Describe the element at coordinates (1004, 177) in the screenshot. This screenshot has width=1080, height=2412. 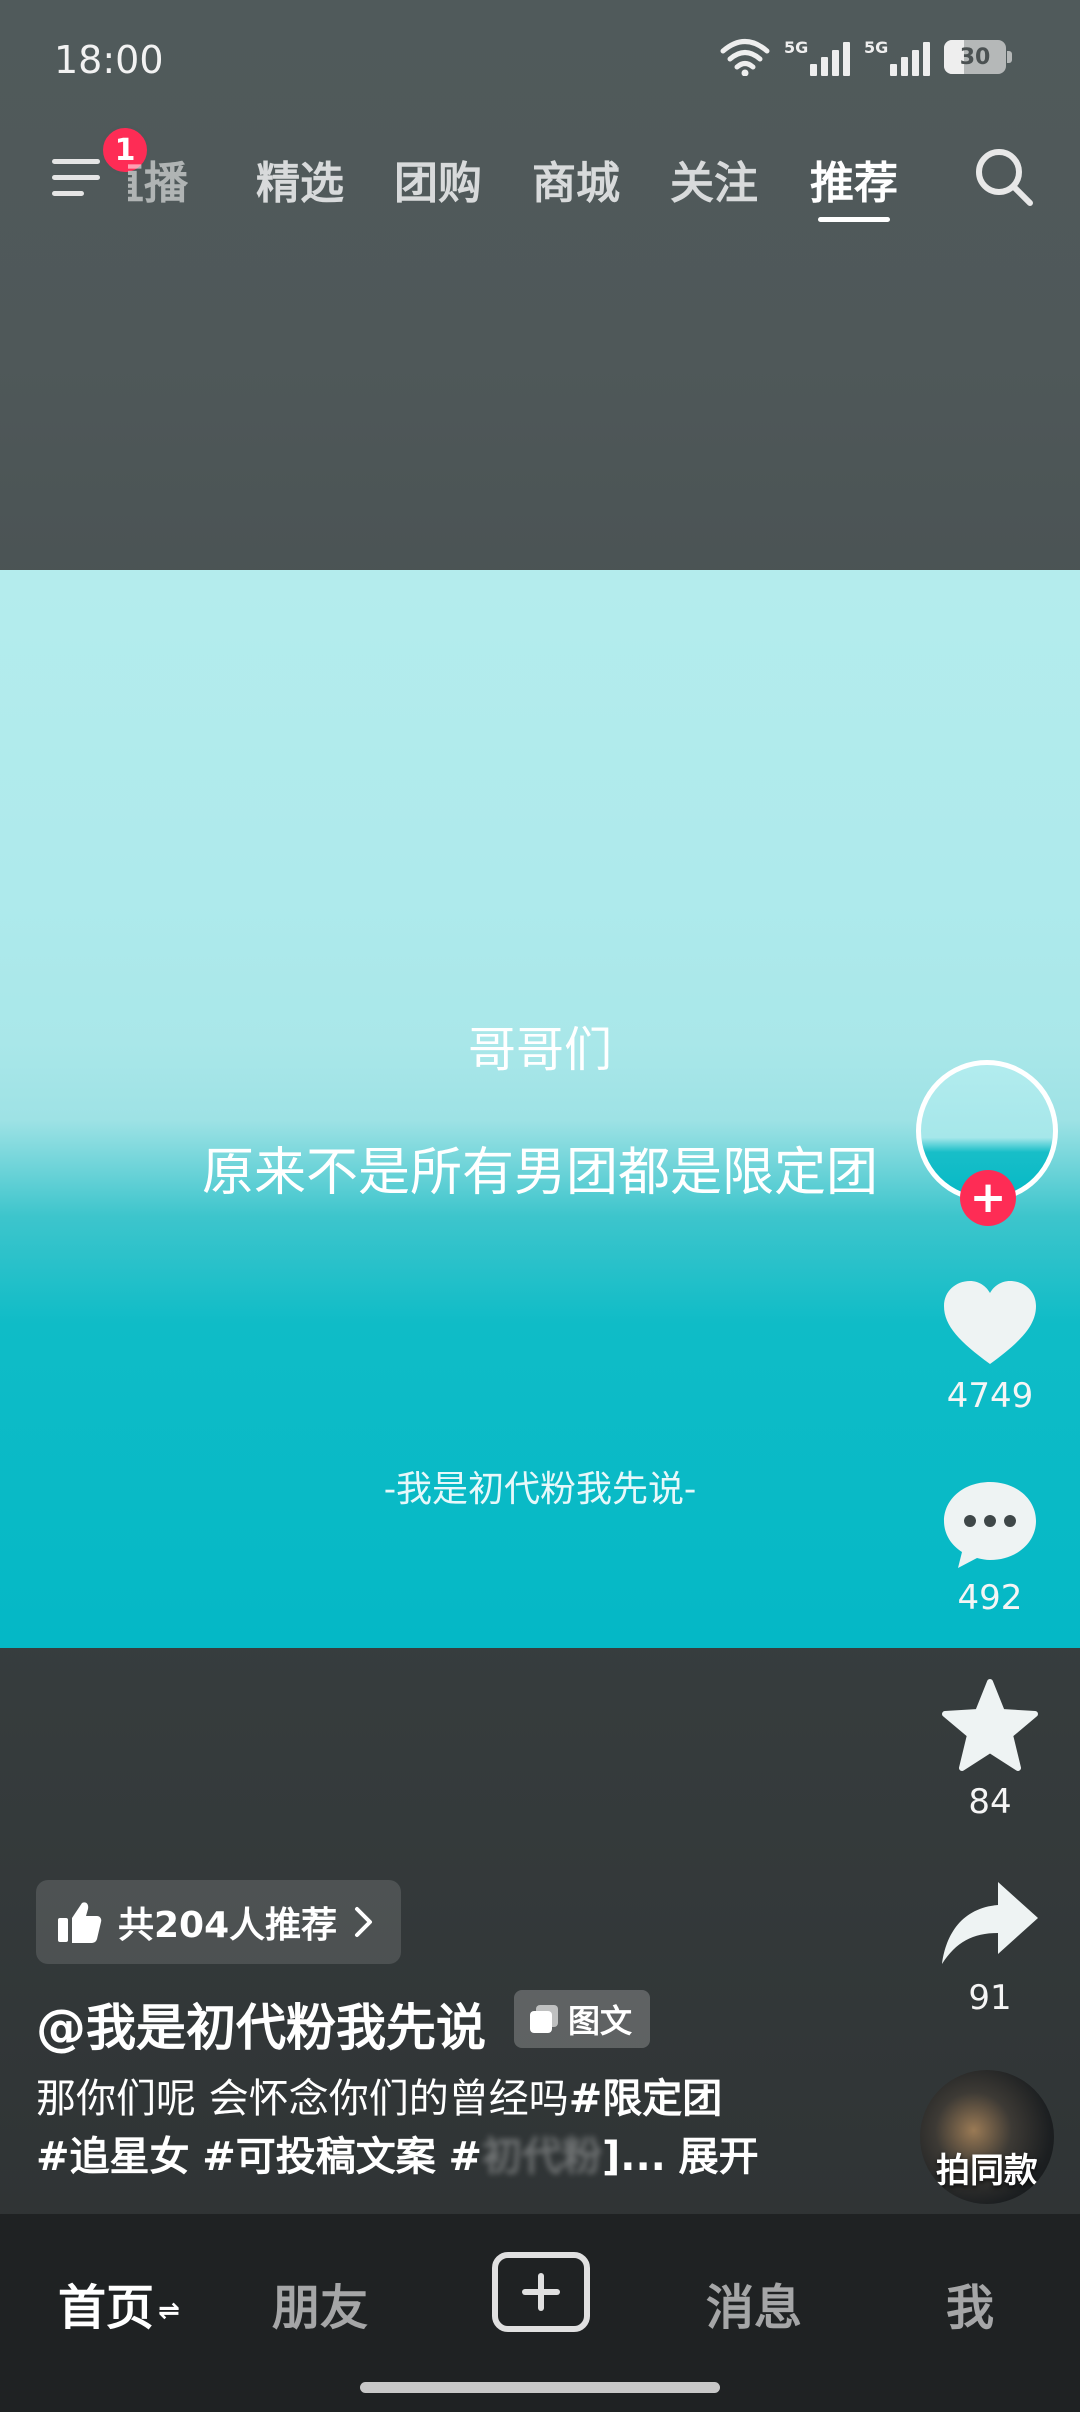
I see `search-icon` at that location.